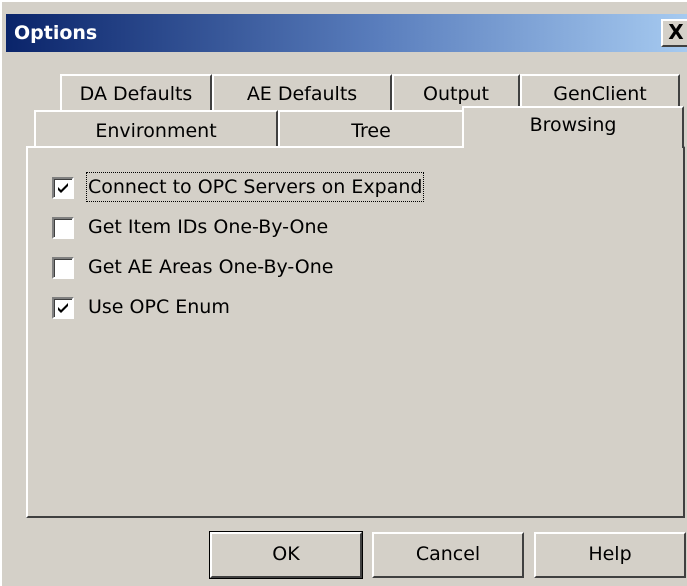  Describe the element at coordinates (211, 267) in the screenshot. I see `option-label: Get AE Areas One-By-One` at that location.